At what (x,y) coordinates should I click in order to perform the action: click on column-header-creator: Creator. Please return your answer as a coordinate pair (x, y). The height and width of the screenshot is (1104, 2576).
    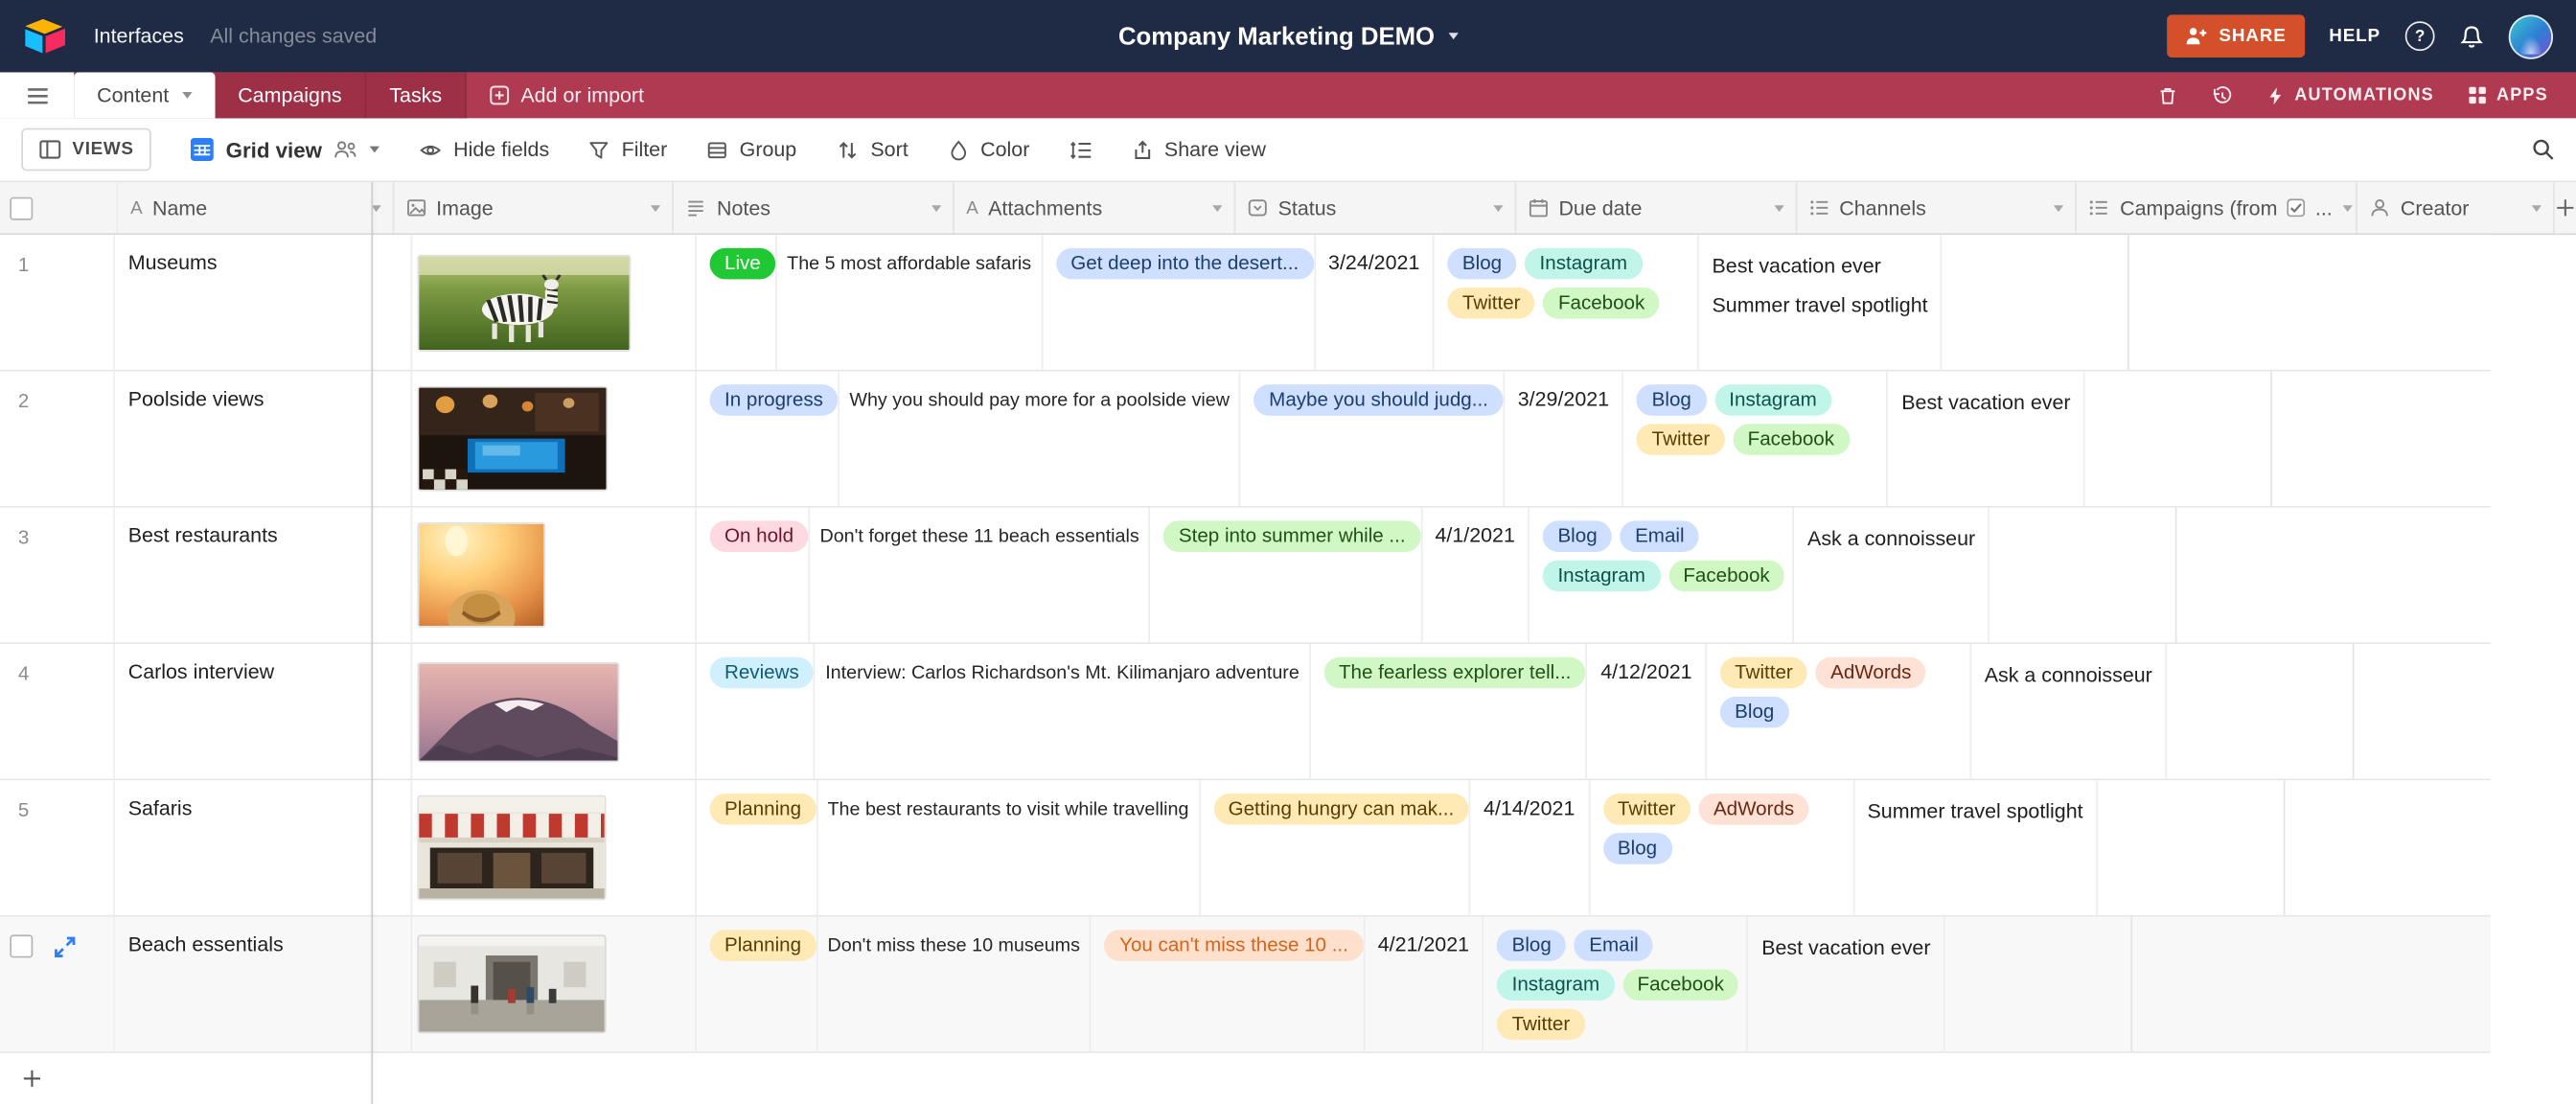
    Looking at the image, I should click on (2456, 208).